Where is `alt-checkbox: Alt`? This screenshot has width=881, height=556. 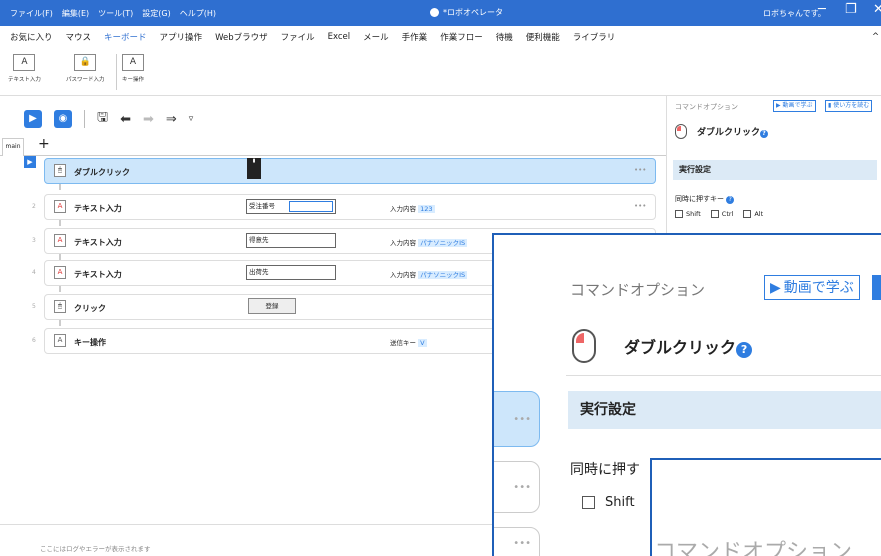
alt-checkbox: Alt is located at coordinates (753, 214).